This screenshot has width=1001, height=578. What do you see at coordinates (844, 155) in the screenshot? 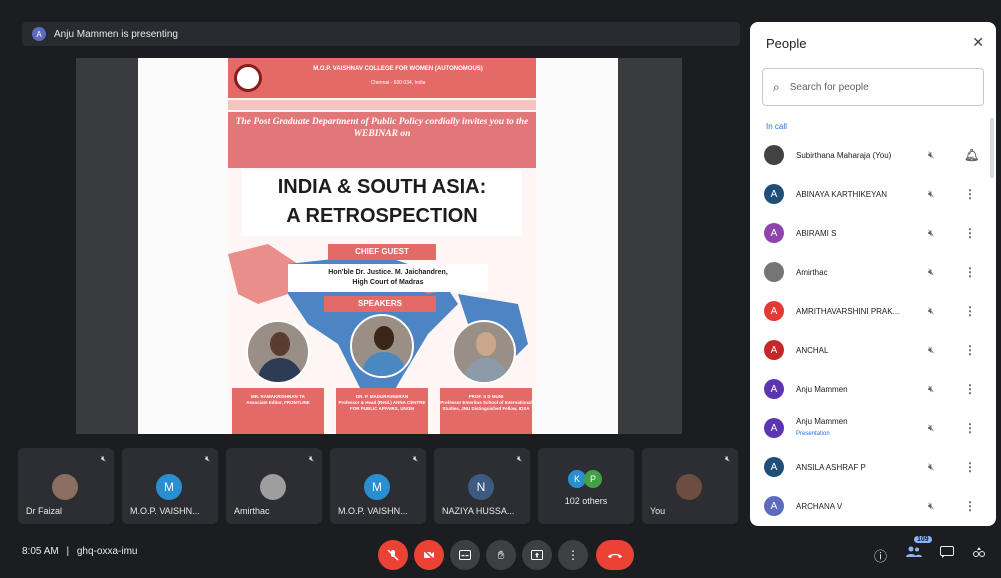
I see `person-name: Subirthana Maharaja (You)` at bounding box center [844, 155].